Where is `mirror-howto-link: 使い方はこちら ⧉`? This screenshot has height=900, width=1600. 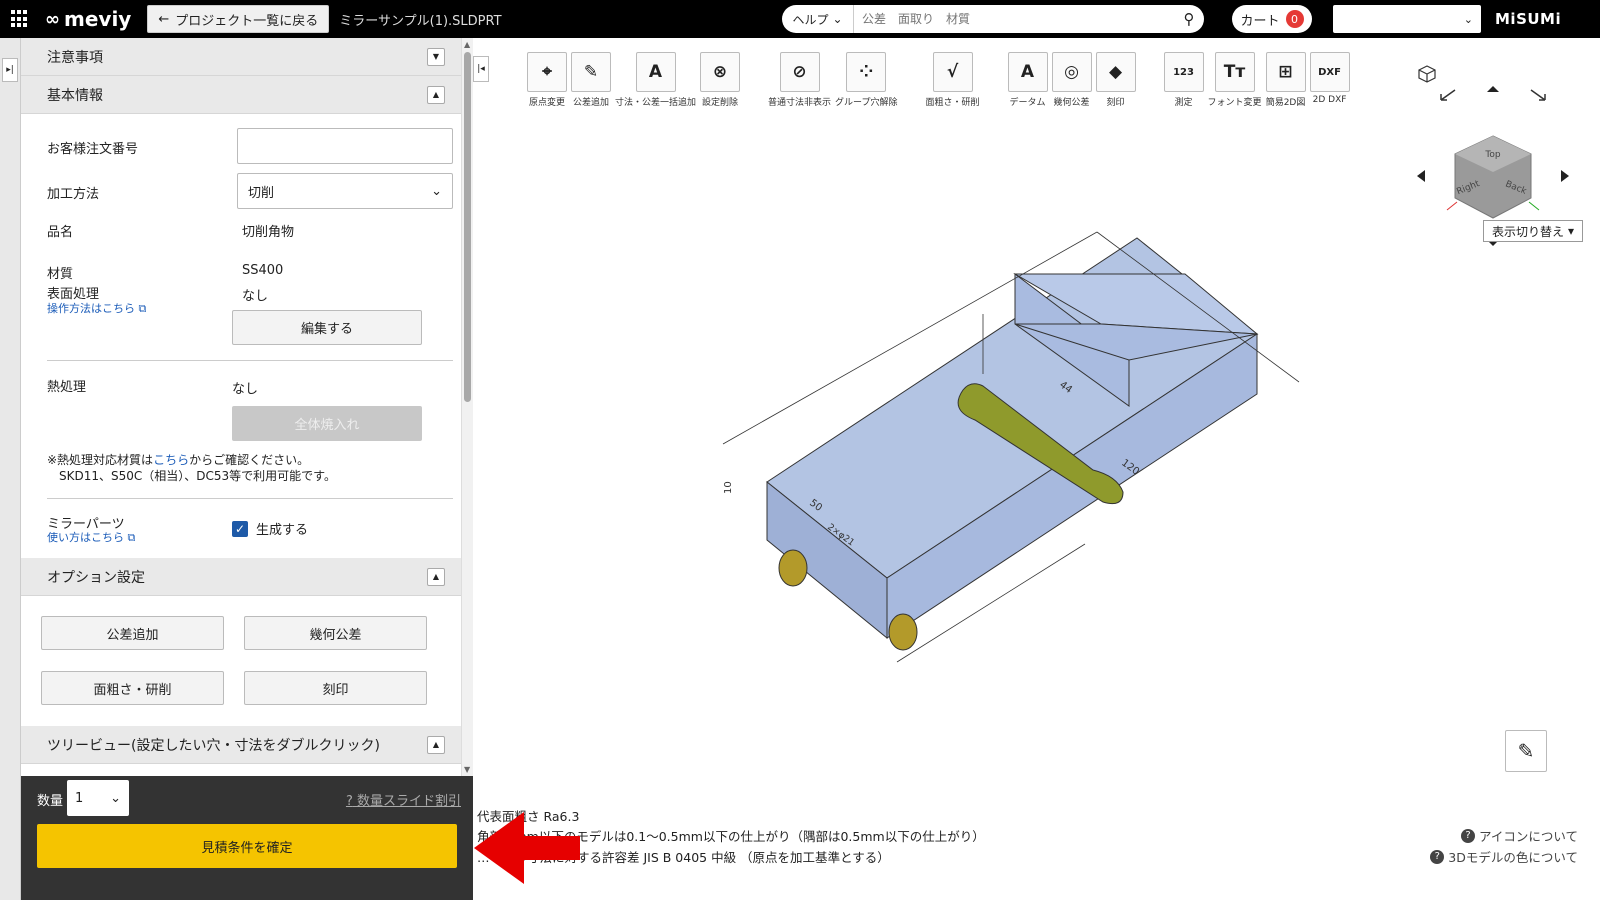
mirror-howto-link: 使い方はこちら ⧉ is located at coordinates (91, 537).